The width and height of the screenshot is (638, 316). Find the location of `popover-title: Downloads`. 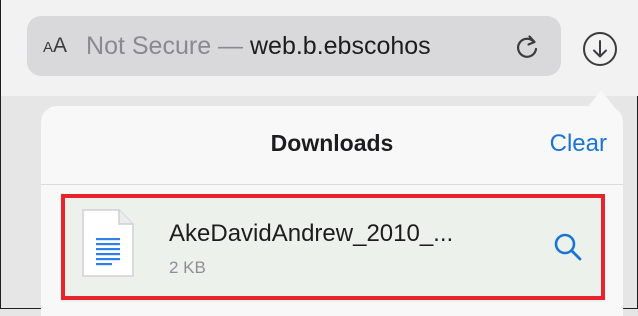

popover-title: Downloads is located at coordinates (332, 143).